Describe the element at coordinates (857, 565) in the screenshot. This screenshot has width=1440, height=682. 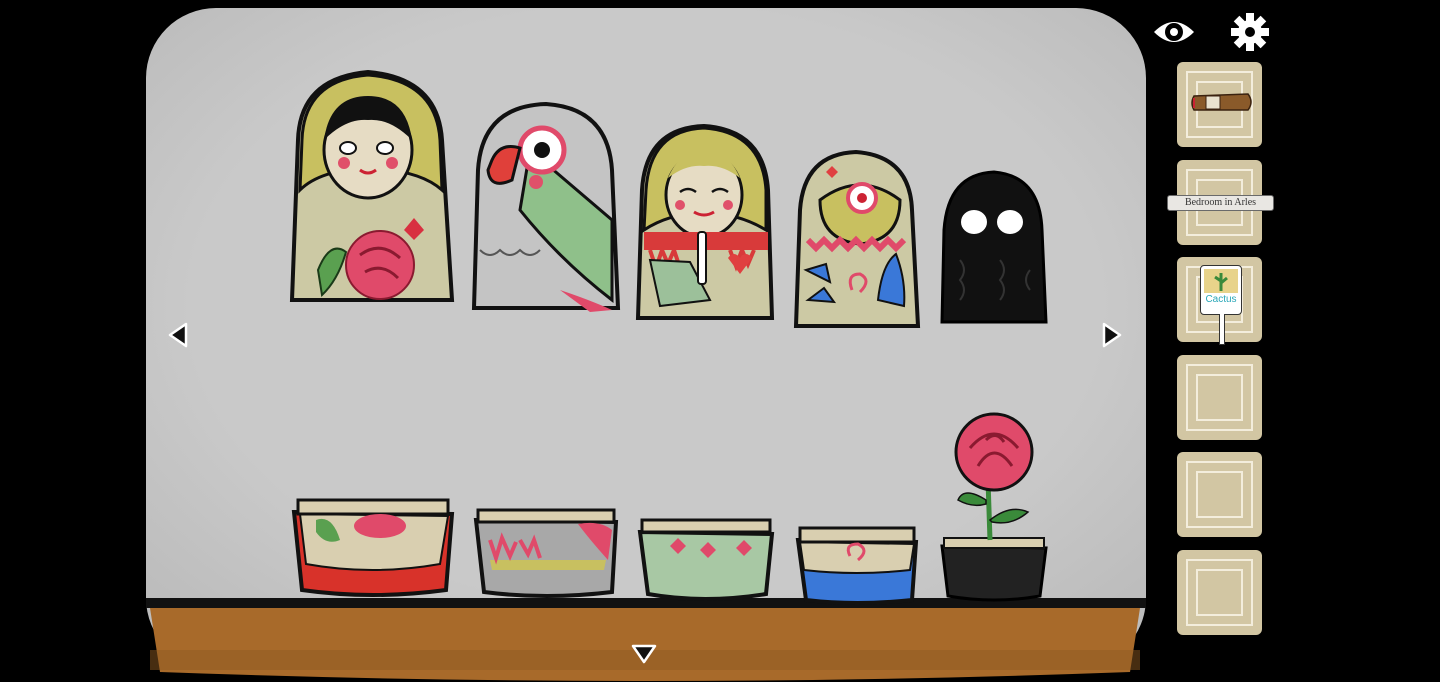
I see `blue-bottom-icon` at that location.